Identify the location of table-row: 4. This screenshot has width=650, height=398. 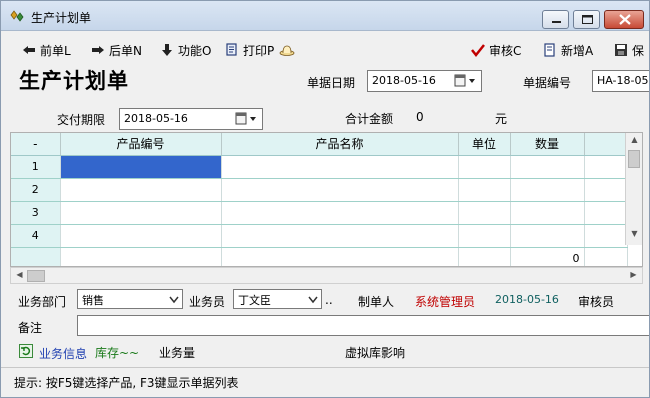
(319, 236).